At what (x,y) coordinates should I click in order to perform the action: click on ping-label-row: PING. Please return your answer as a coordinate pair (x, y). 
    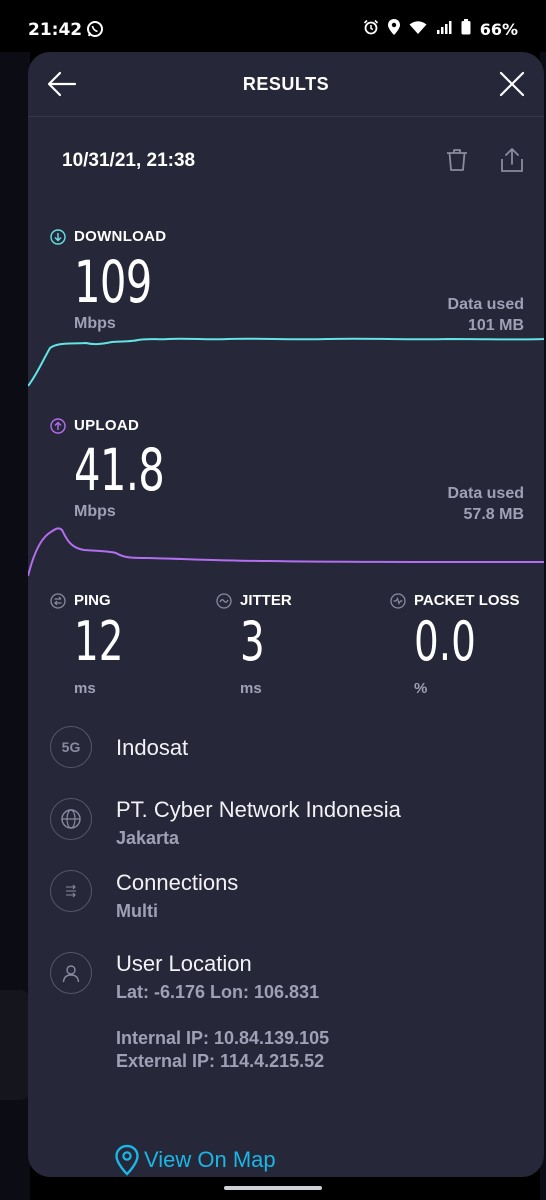
    Looking at the image, I should click on (80, 600).